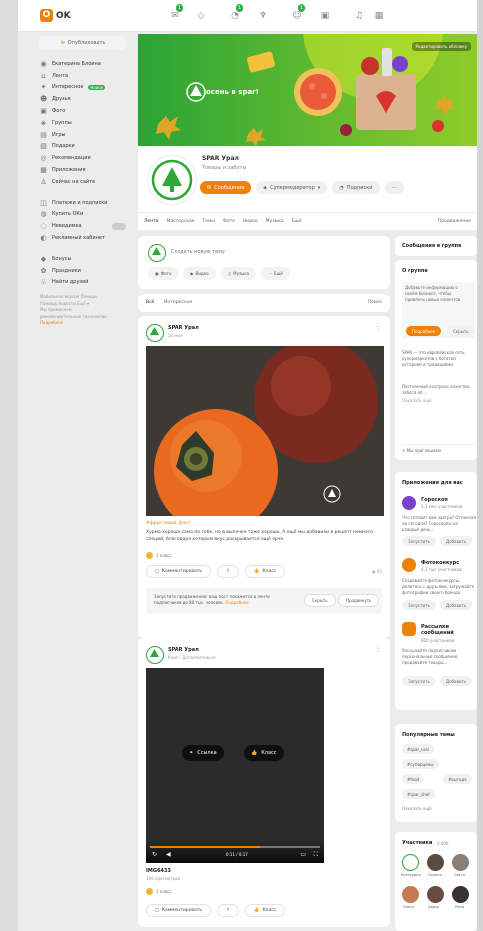  What do you see at coordinates (441, 46) in the screenshot?
I see `edit-cover-button: Редактировать обложку` at bounding box center [441, 46].